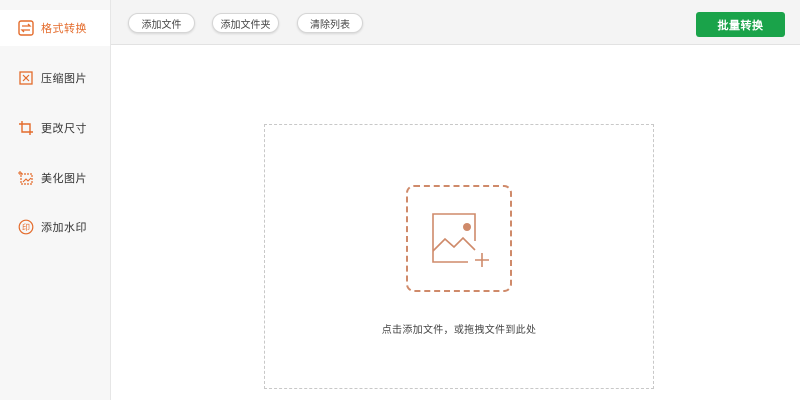  I want to click on add-image-tile, so click(459, 238).